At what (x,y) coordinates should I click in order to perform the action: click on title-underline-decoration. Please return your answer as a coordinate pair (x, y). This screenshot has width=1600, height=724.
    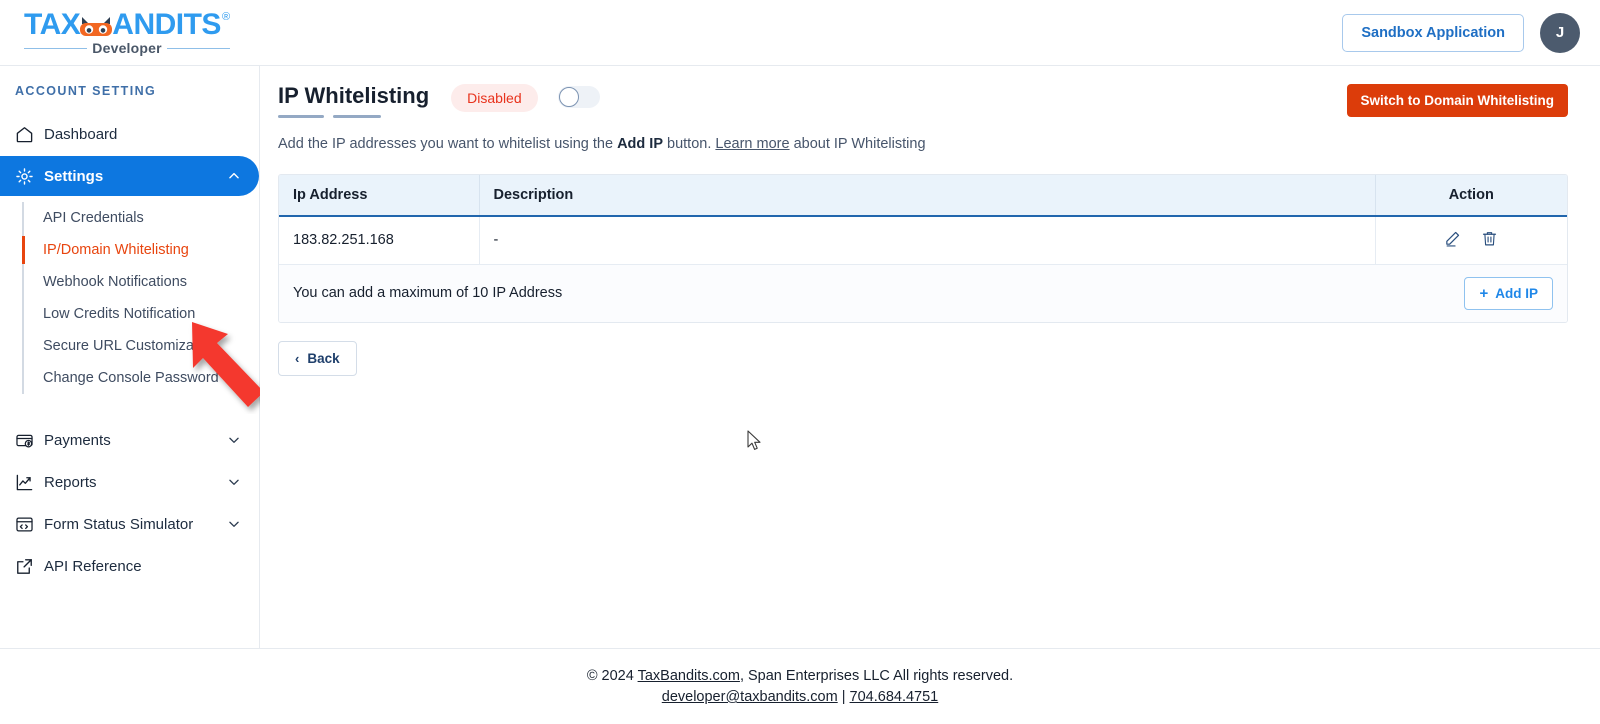
    Looking at the image, I should click on (353, 117).